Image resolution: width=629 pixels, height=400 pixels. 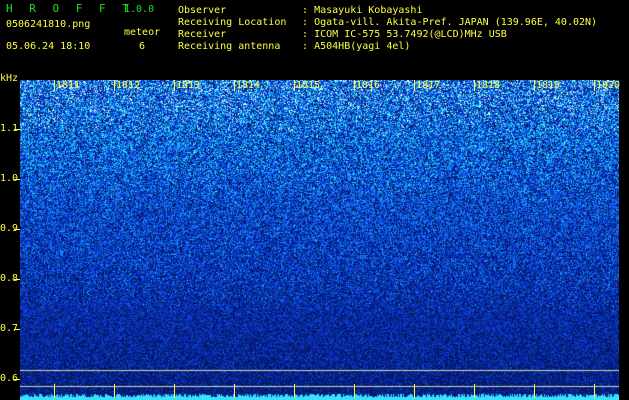 I want to click on filename: 0506241810.png, so click(x=48, y=24).